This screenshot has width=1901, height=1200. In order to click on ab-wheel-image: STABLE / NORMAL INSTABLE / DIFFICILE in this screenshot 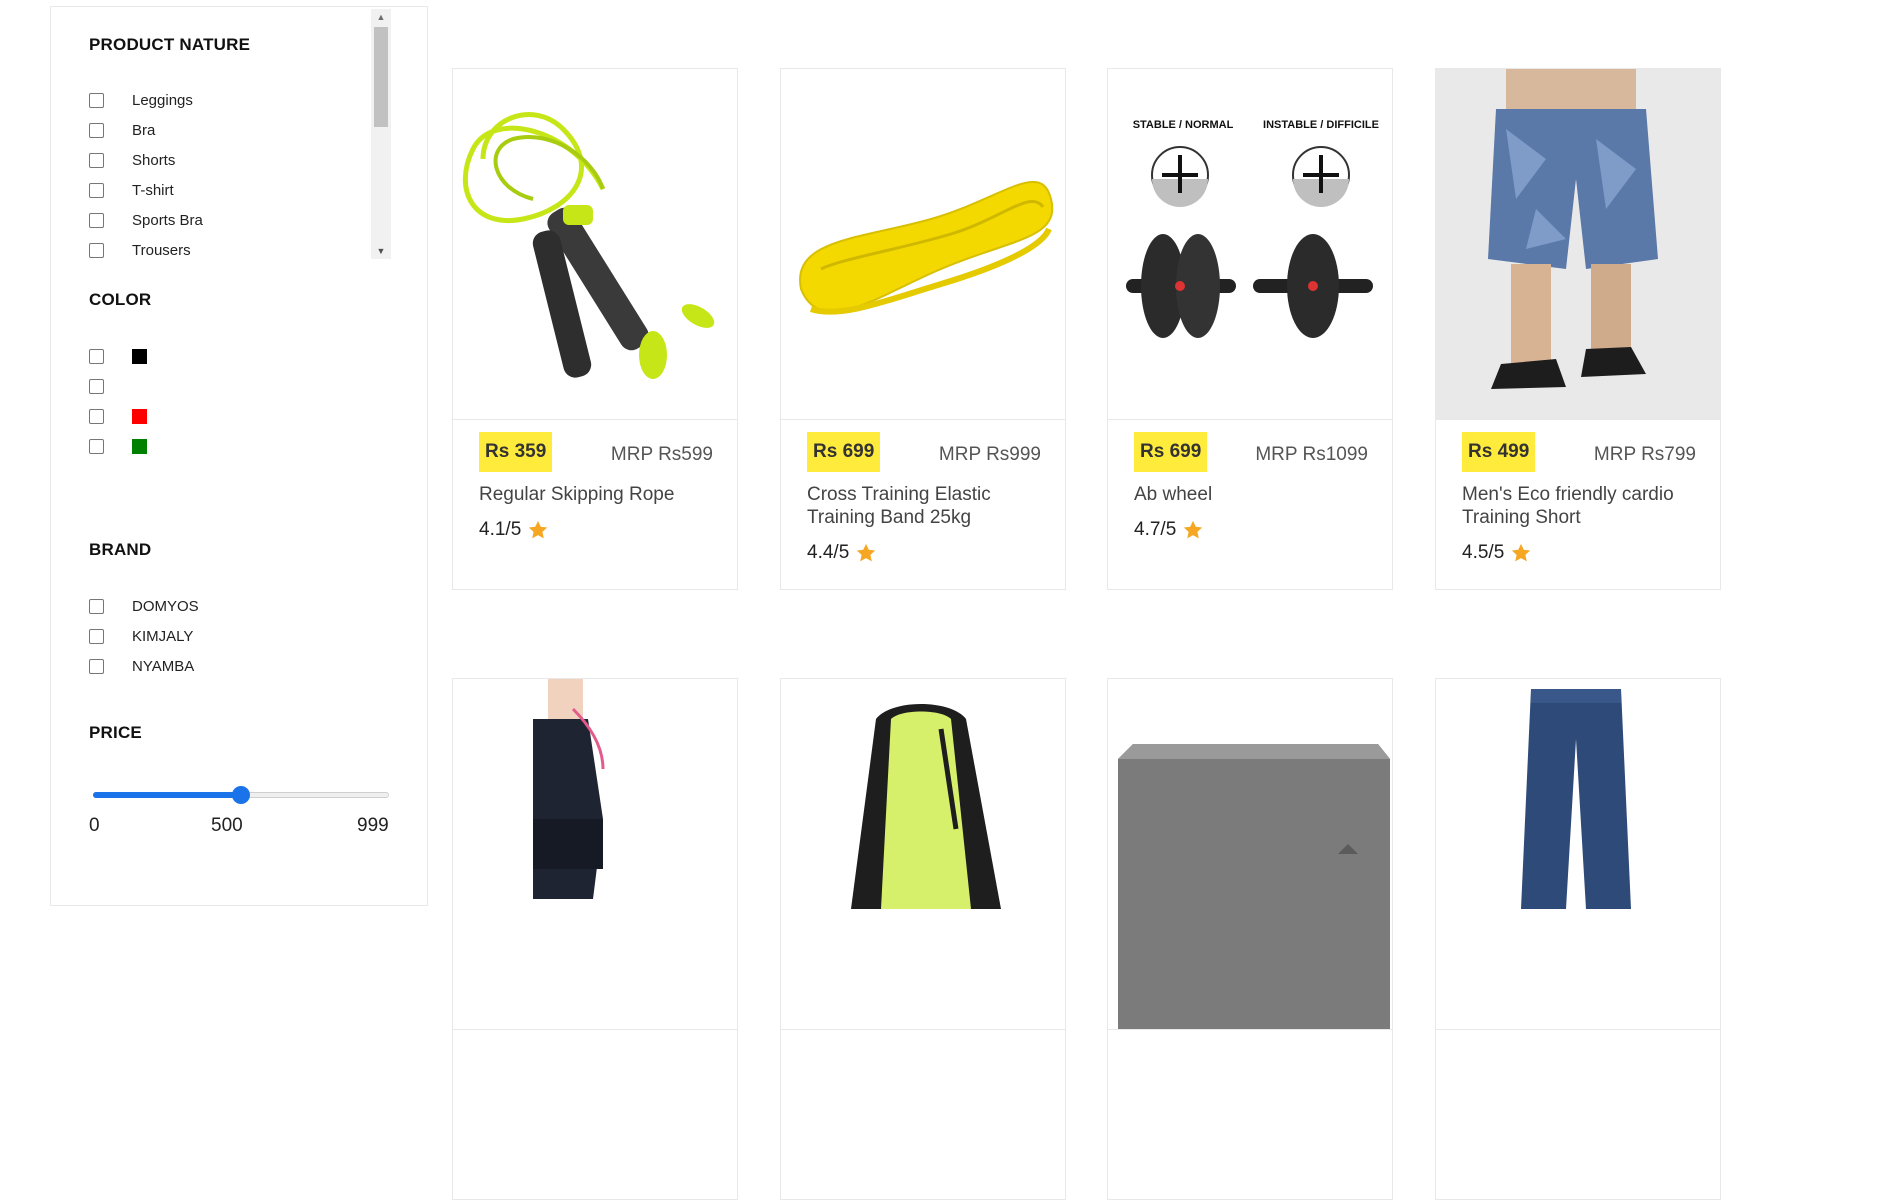, I will do `click(1250, 244)`.